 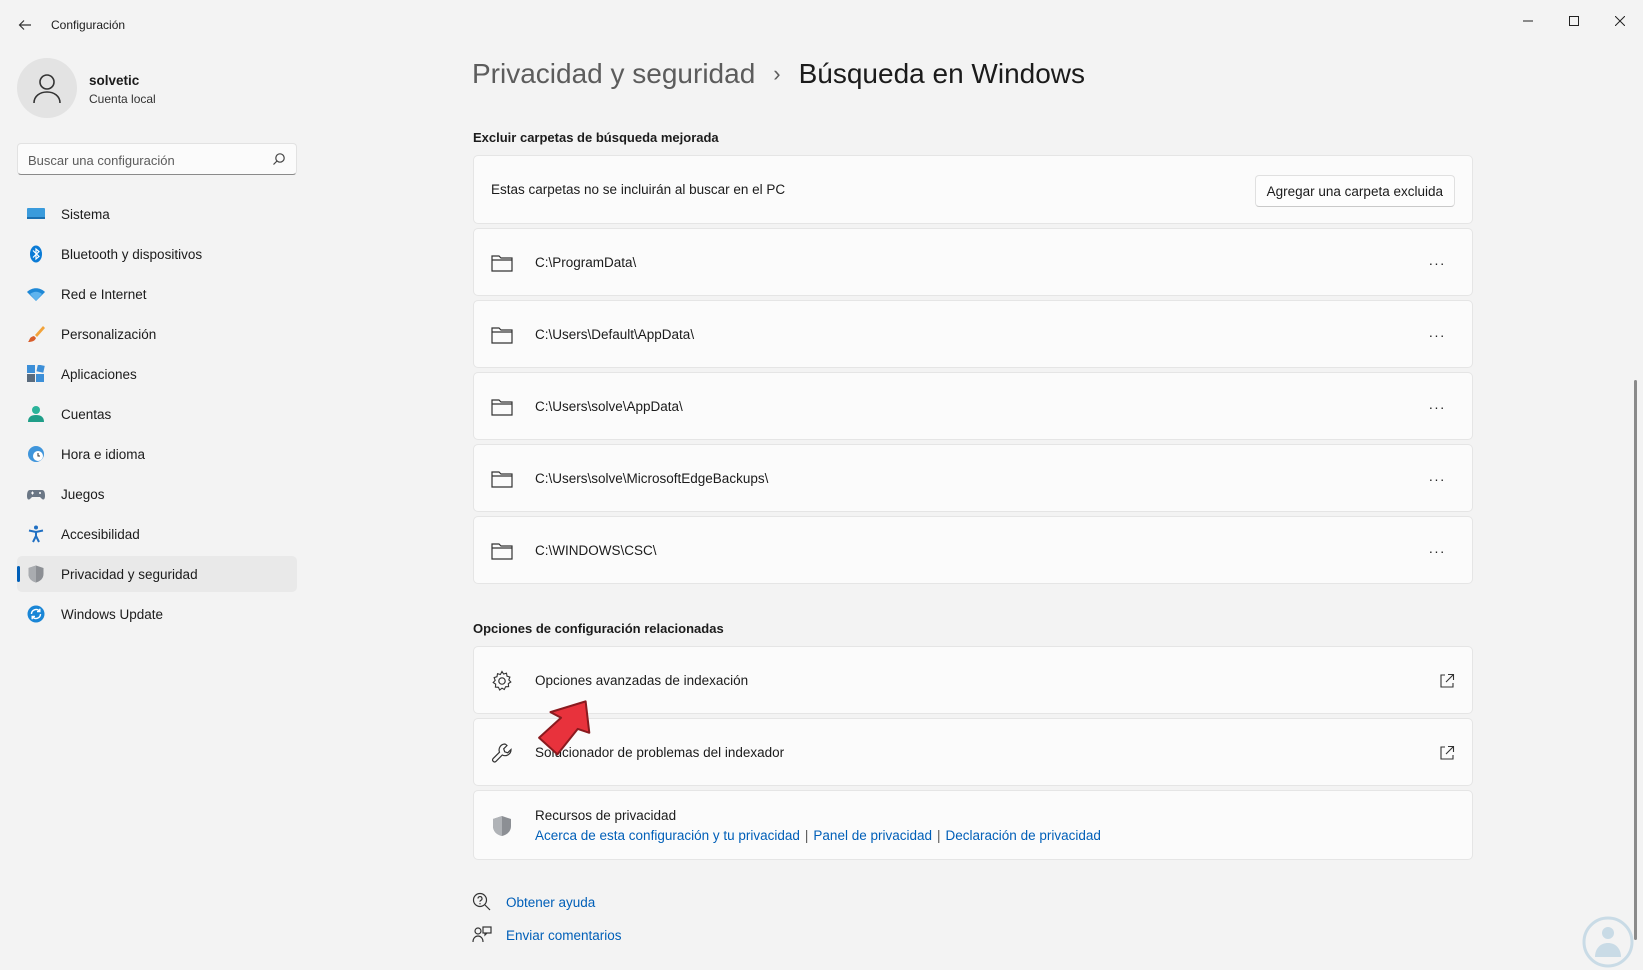 I want to click on folder-path: C:\Users\solve\AppData\, so click(x=609, y=406).